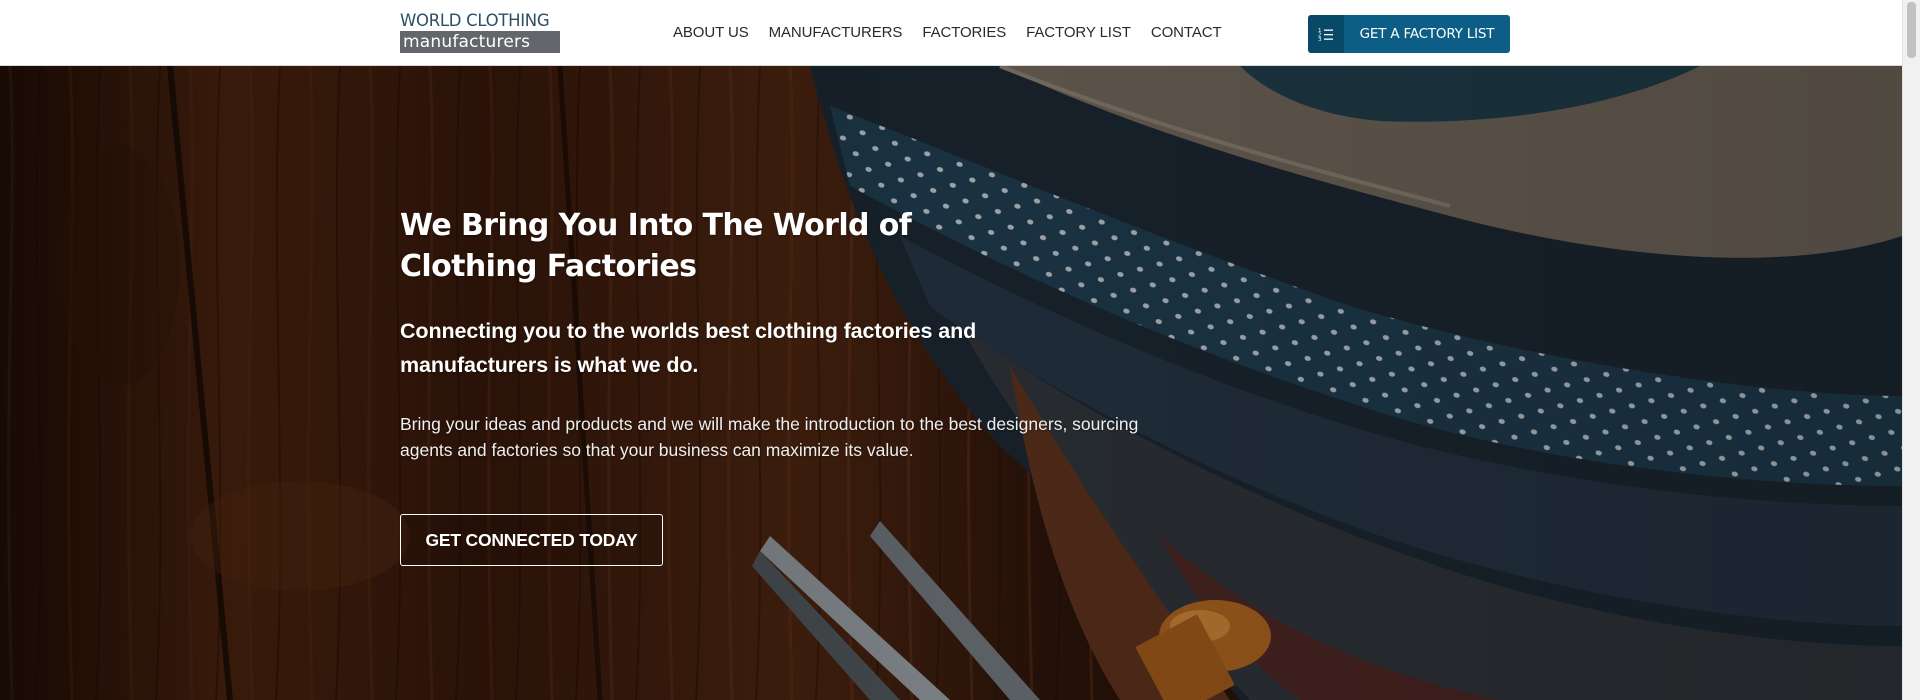 The width and height of the screenshot is (1920, 700). I want to click on logo-line2: manufacturers, so click(480, 42).